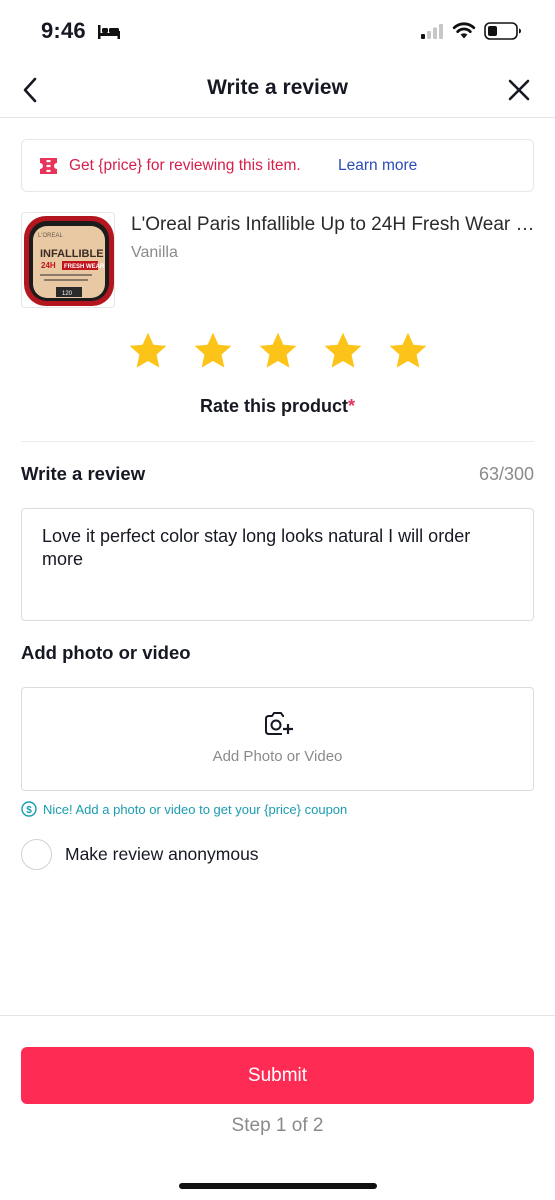 This screenshot has width=555, height=1200. I want to click on rate-product-label: Rate this product*, so click(277, 406).